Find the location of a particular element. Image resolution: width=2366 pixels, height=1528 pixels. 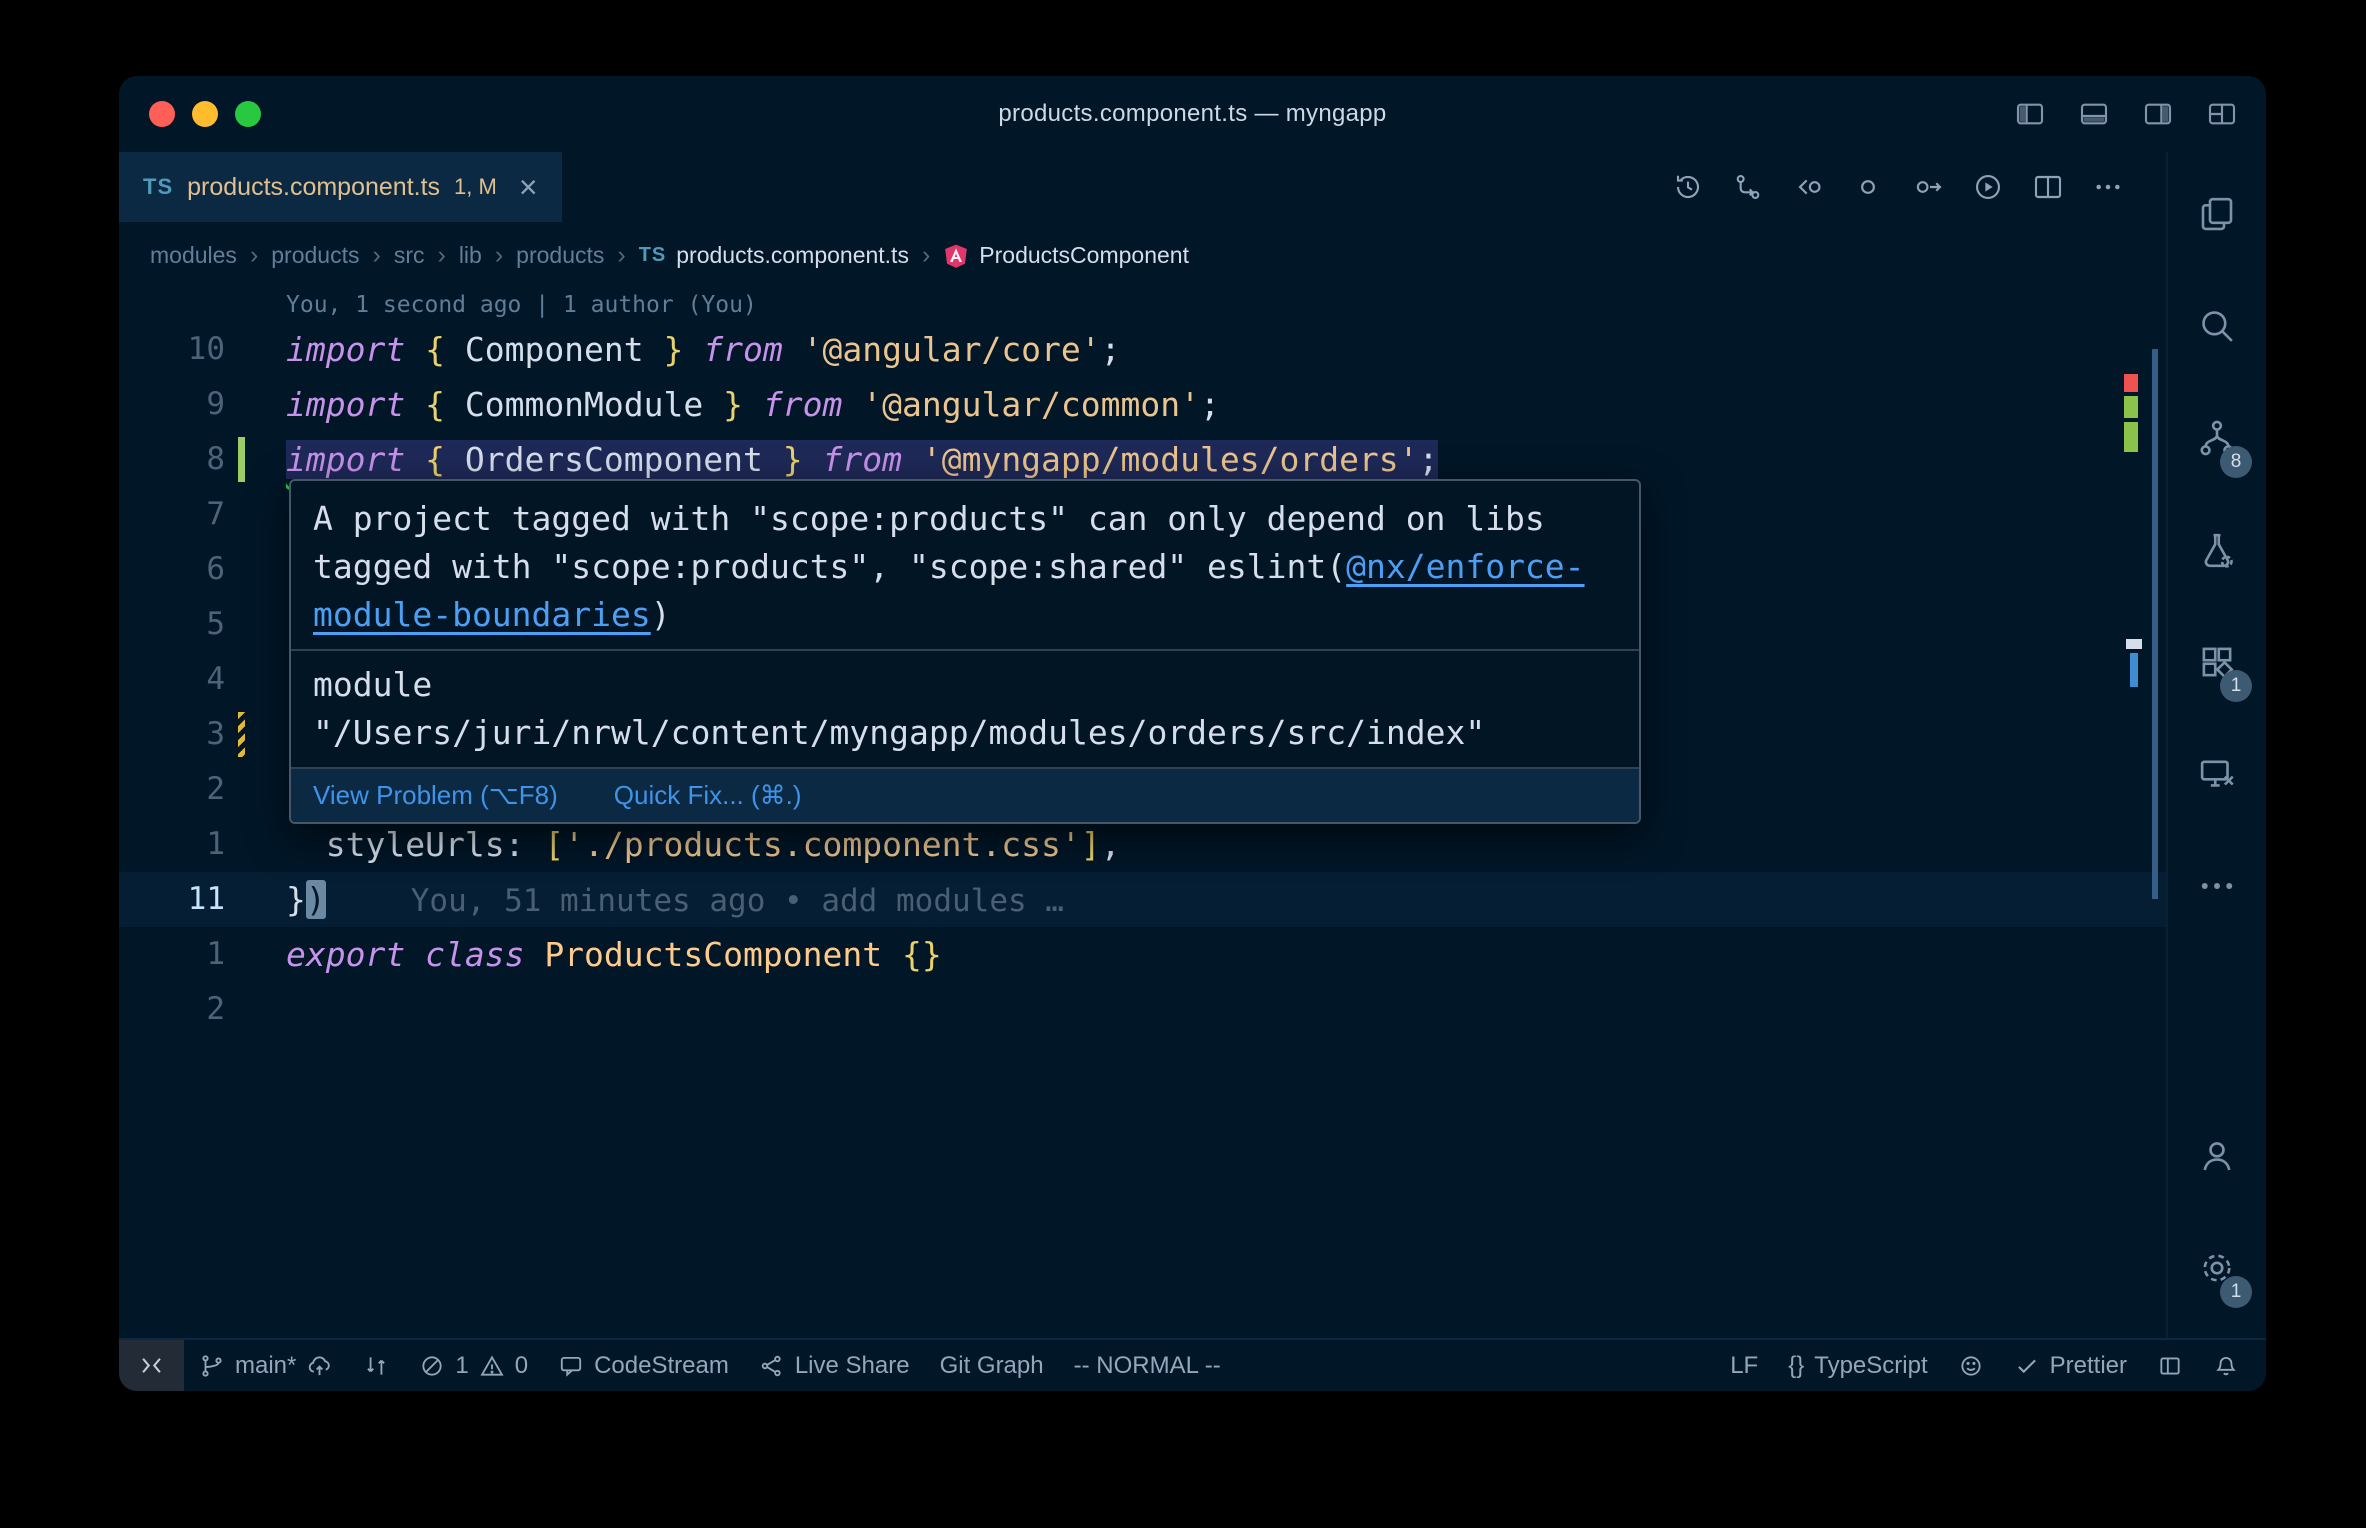

activity-bar: 8 1 1 is located at coordinates (2216, 745).